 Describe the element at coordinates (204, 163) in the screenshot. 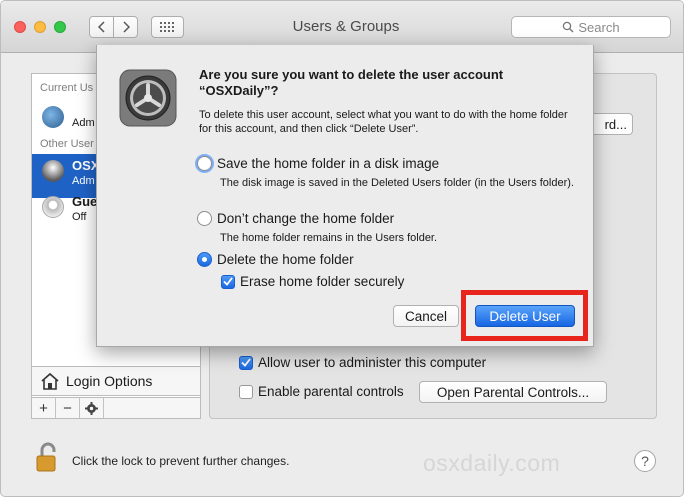

I see `save-disk-image-radio` at that location.